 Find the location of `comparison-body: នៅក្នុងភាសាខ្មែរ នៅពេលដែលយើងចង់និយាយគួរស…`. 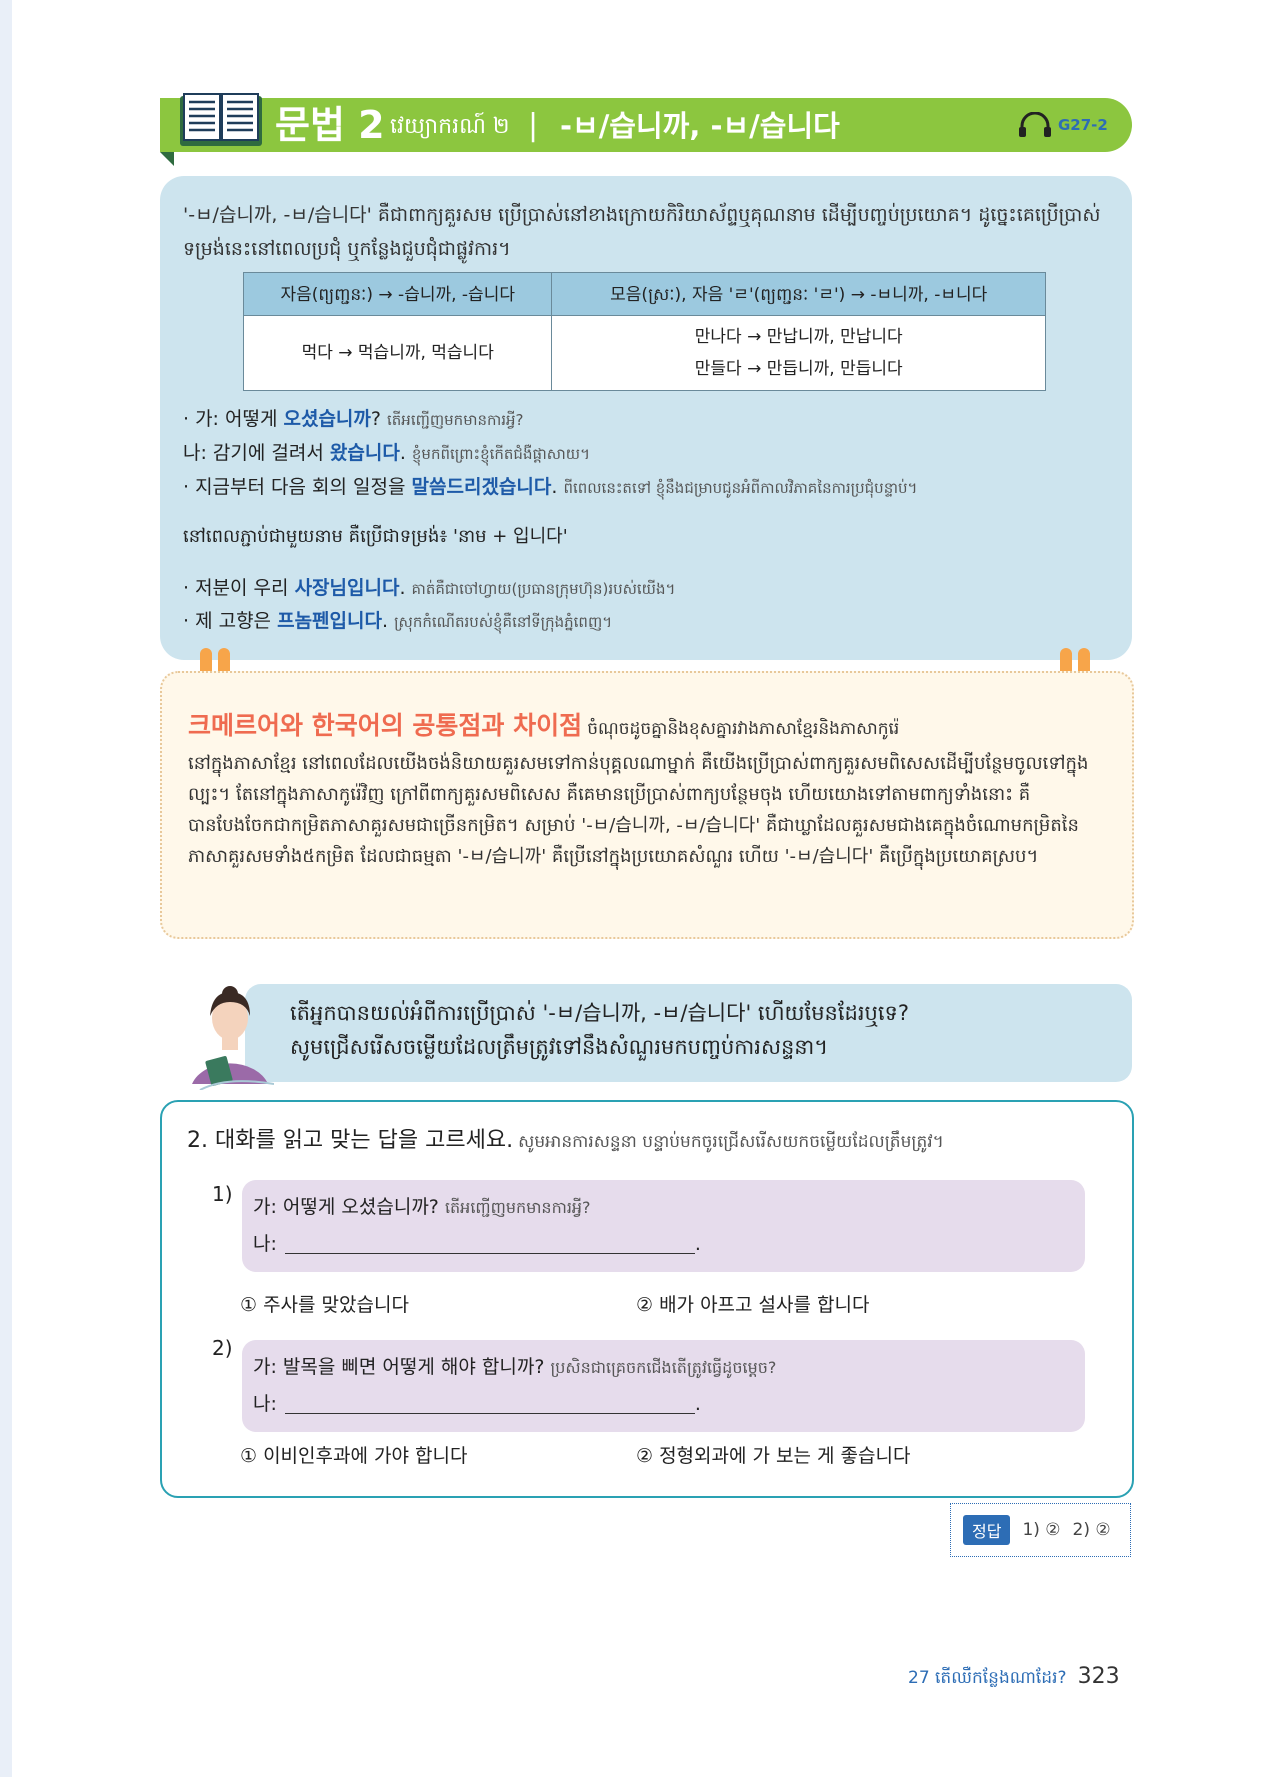

comparison-body: នៅក្នុងភាសាខ្មែរ នៅពេលដែលយើងចង់និយាយគួរស… is located at coordinates (638, 810).